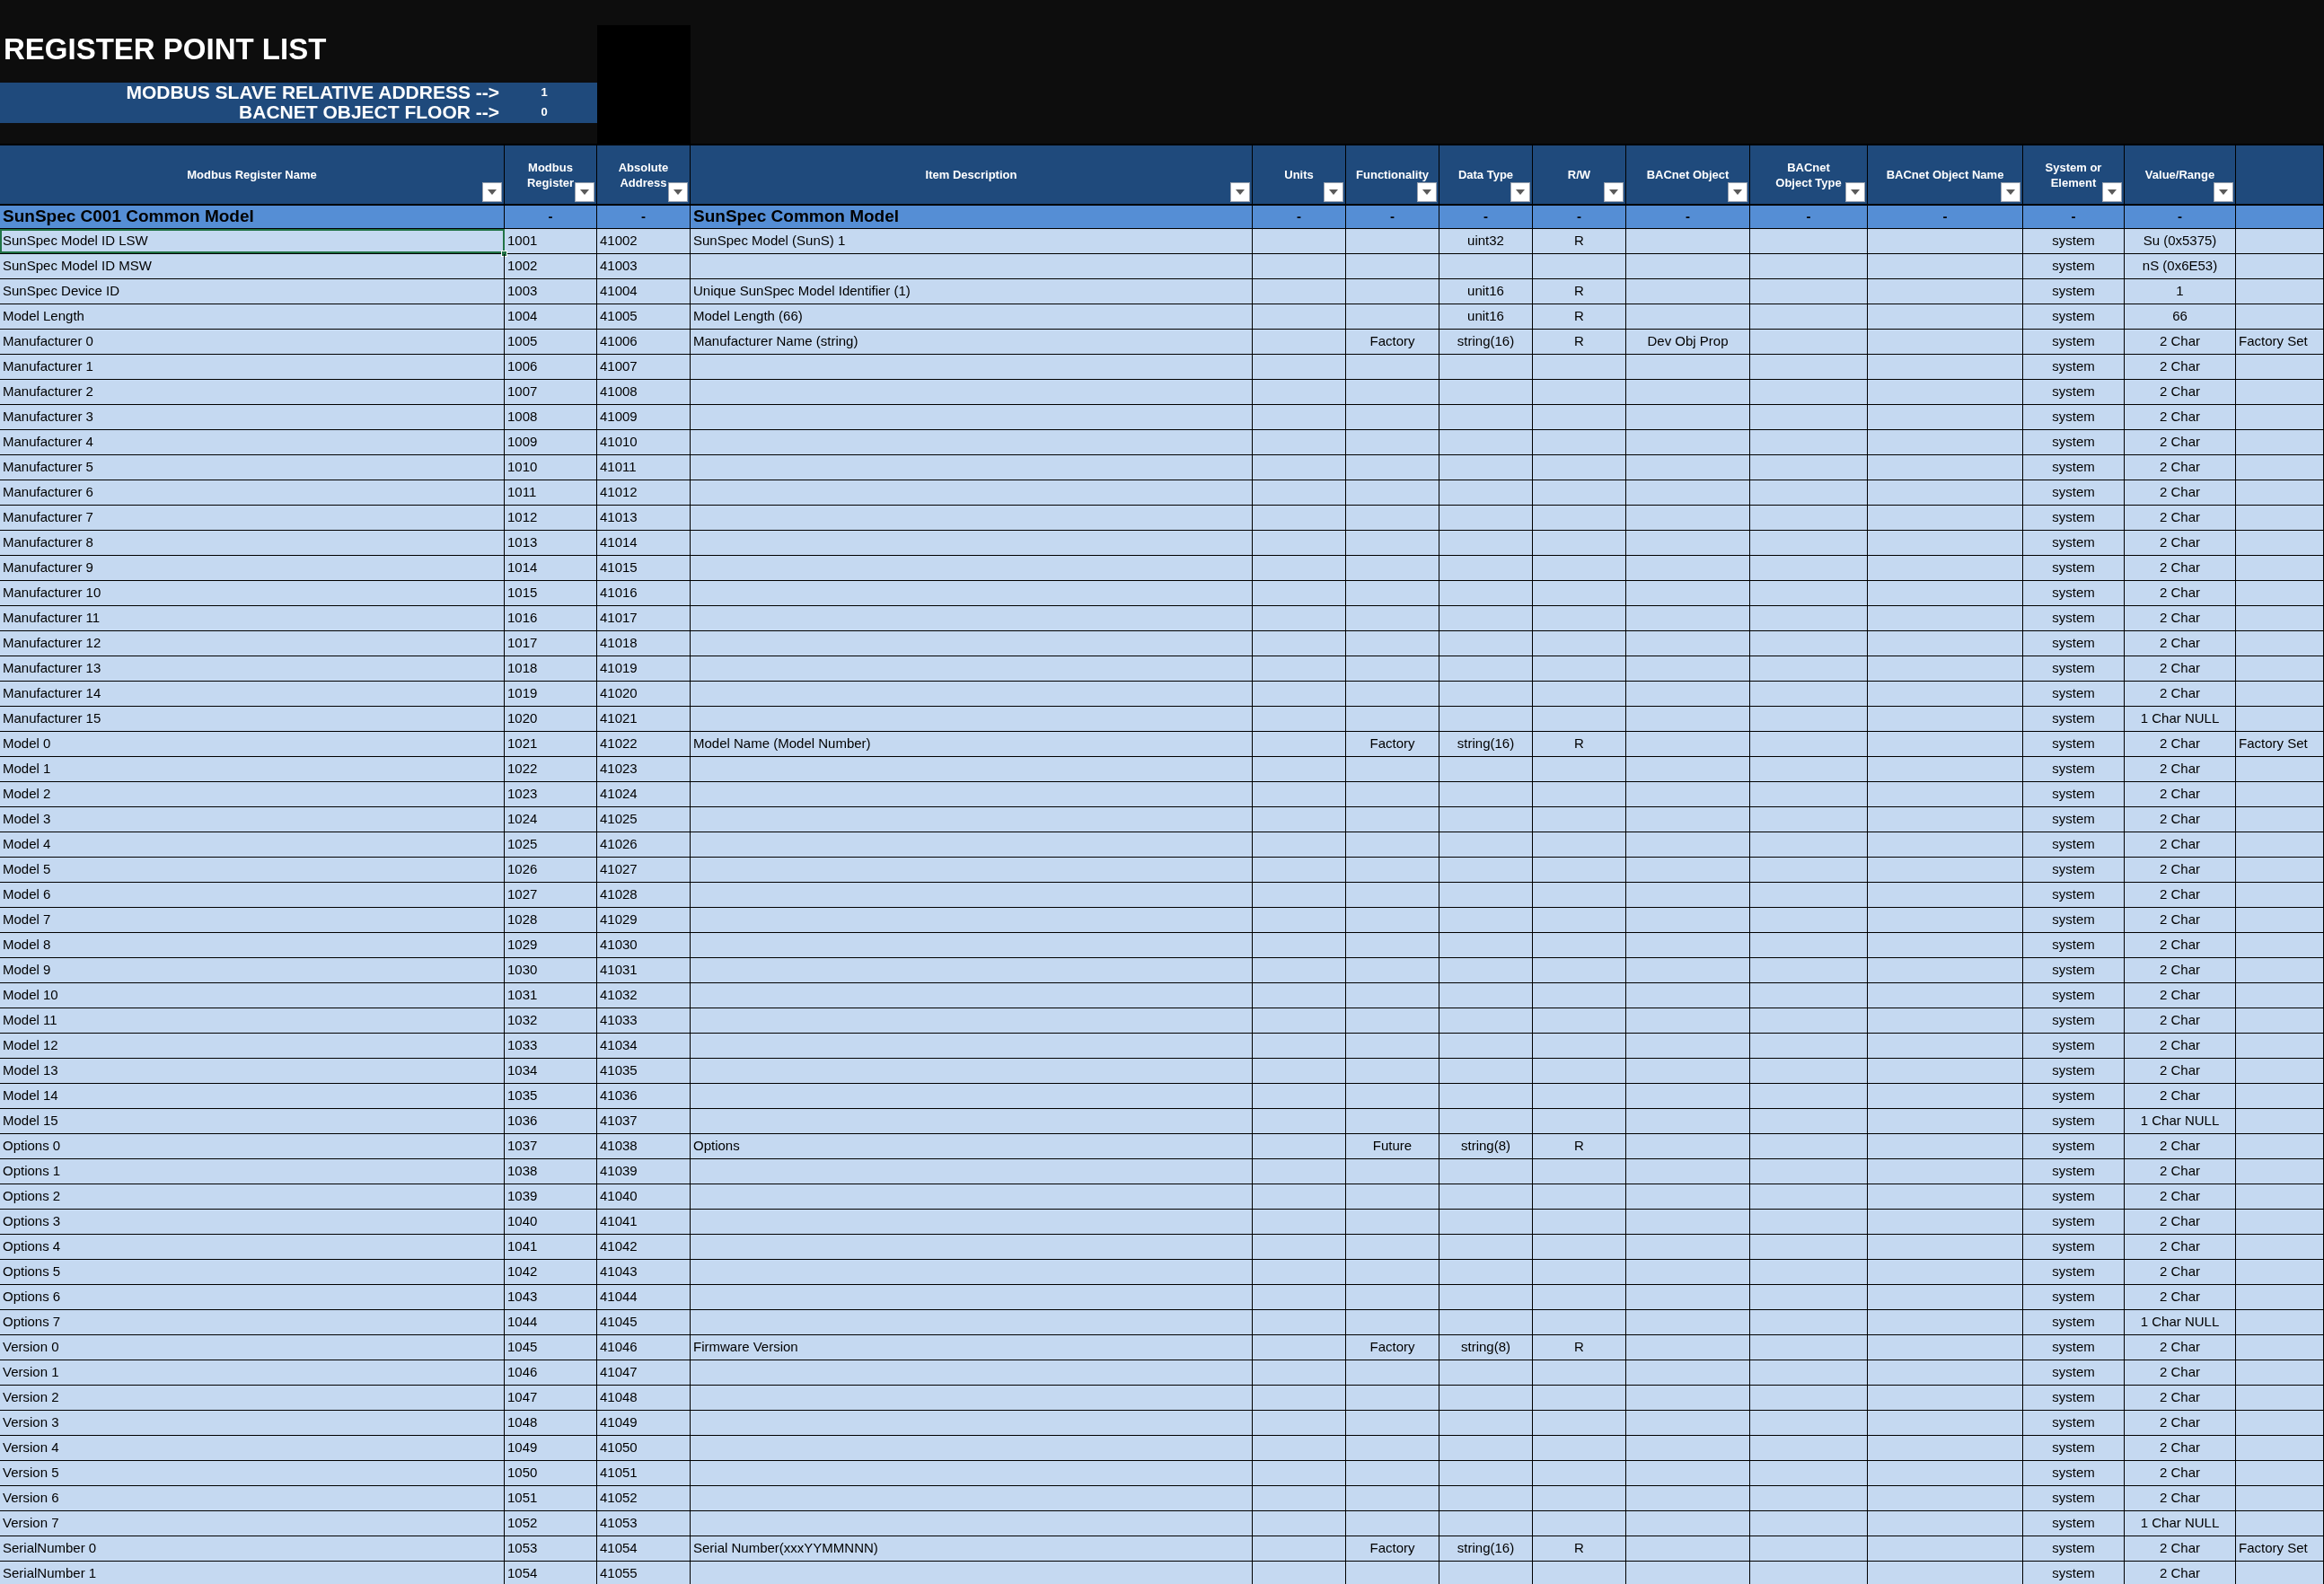 This screenshot has height=1584, width=2324. I want to click on table-cell-text: 41003, so click(619, 266).